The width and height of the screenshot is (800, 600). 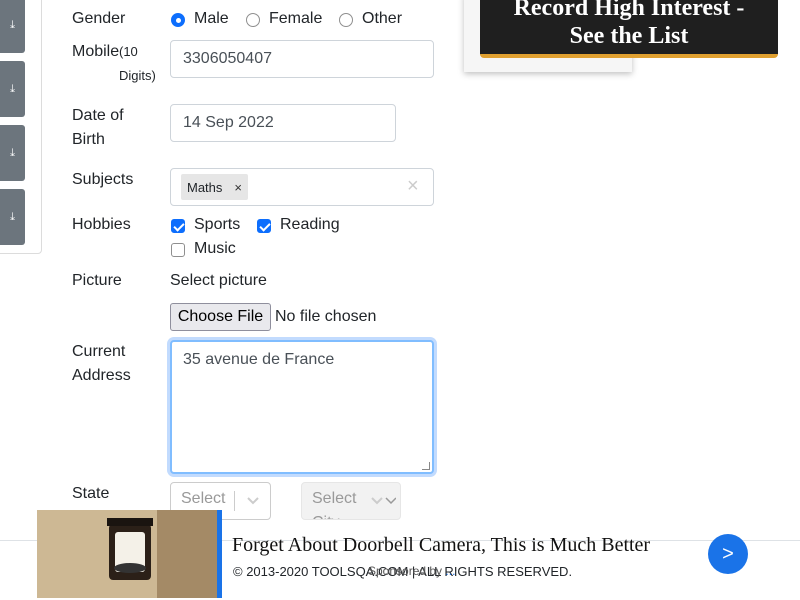 What do you see at coordinates (295, 19) in the screenshot?
I see `gender-female-label: Female` at bounding box center [295, 19].